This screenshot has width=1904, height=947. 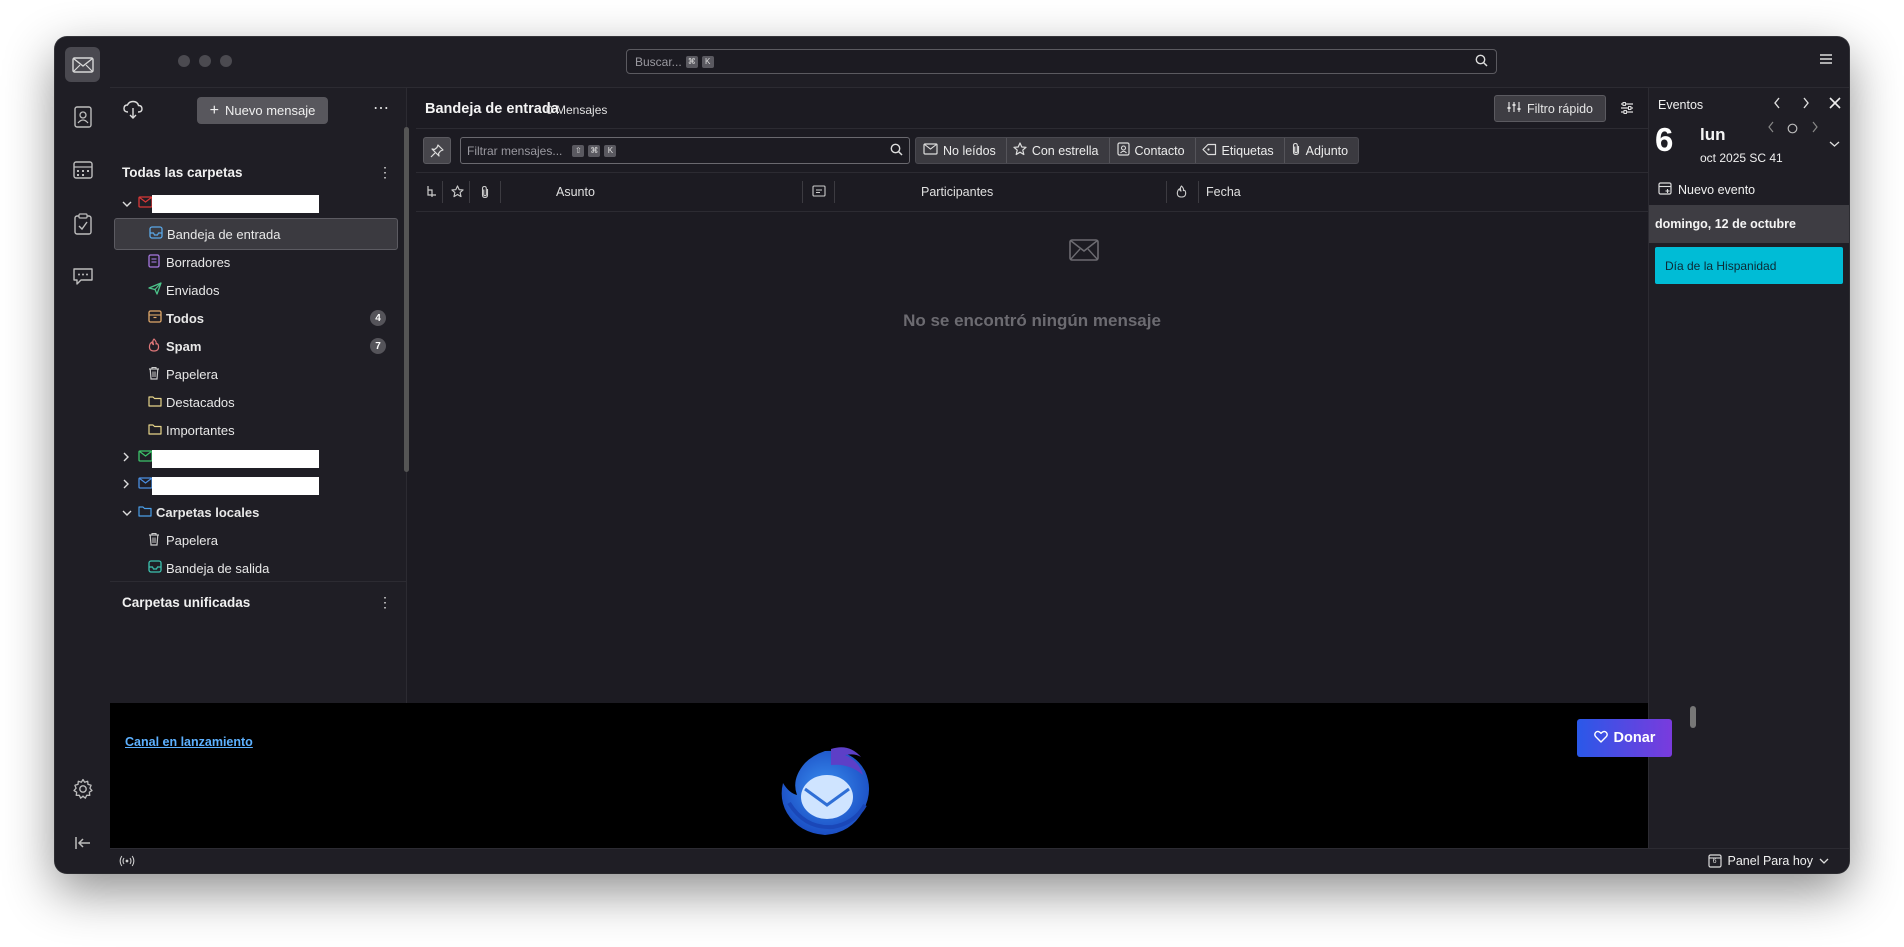 What do you see at coordinates (184, 346) in the screenshot?
I see `folder-label: Spam` at bounding box center [184, 346].